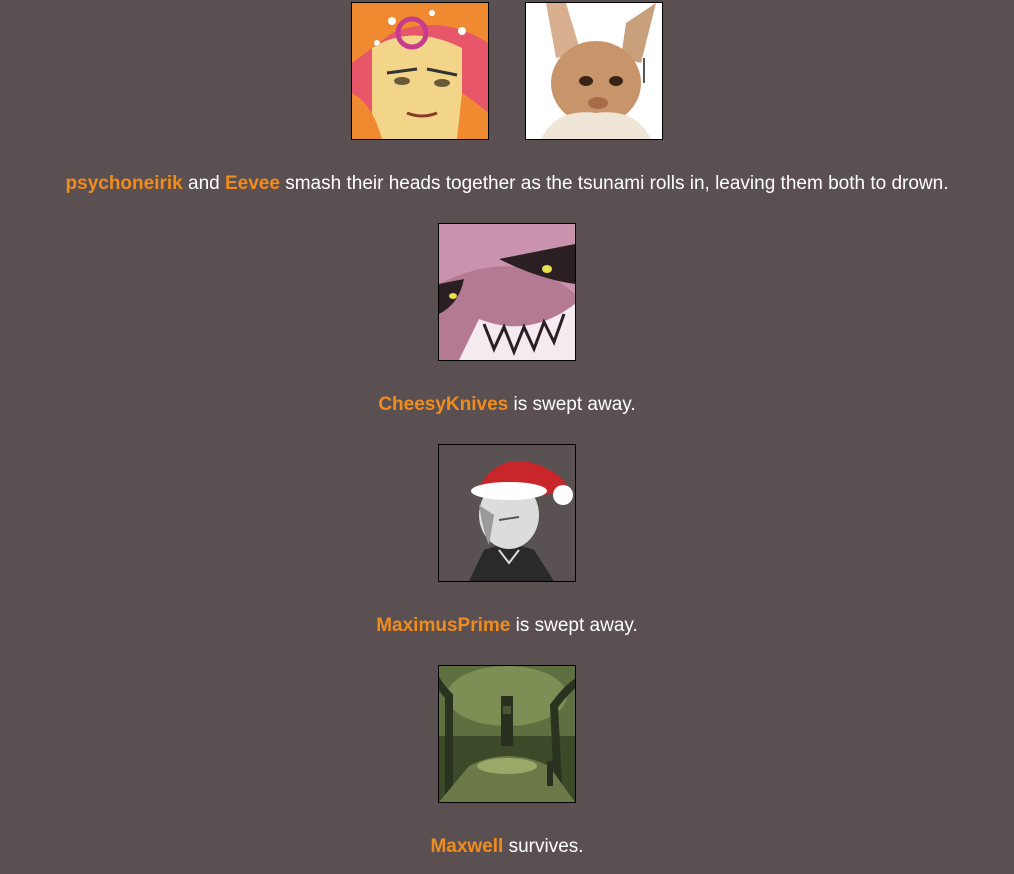  I want to click on player-name: CheesyKnives, so click(443, 404).